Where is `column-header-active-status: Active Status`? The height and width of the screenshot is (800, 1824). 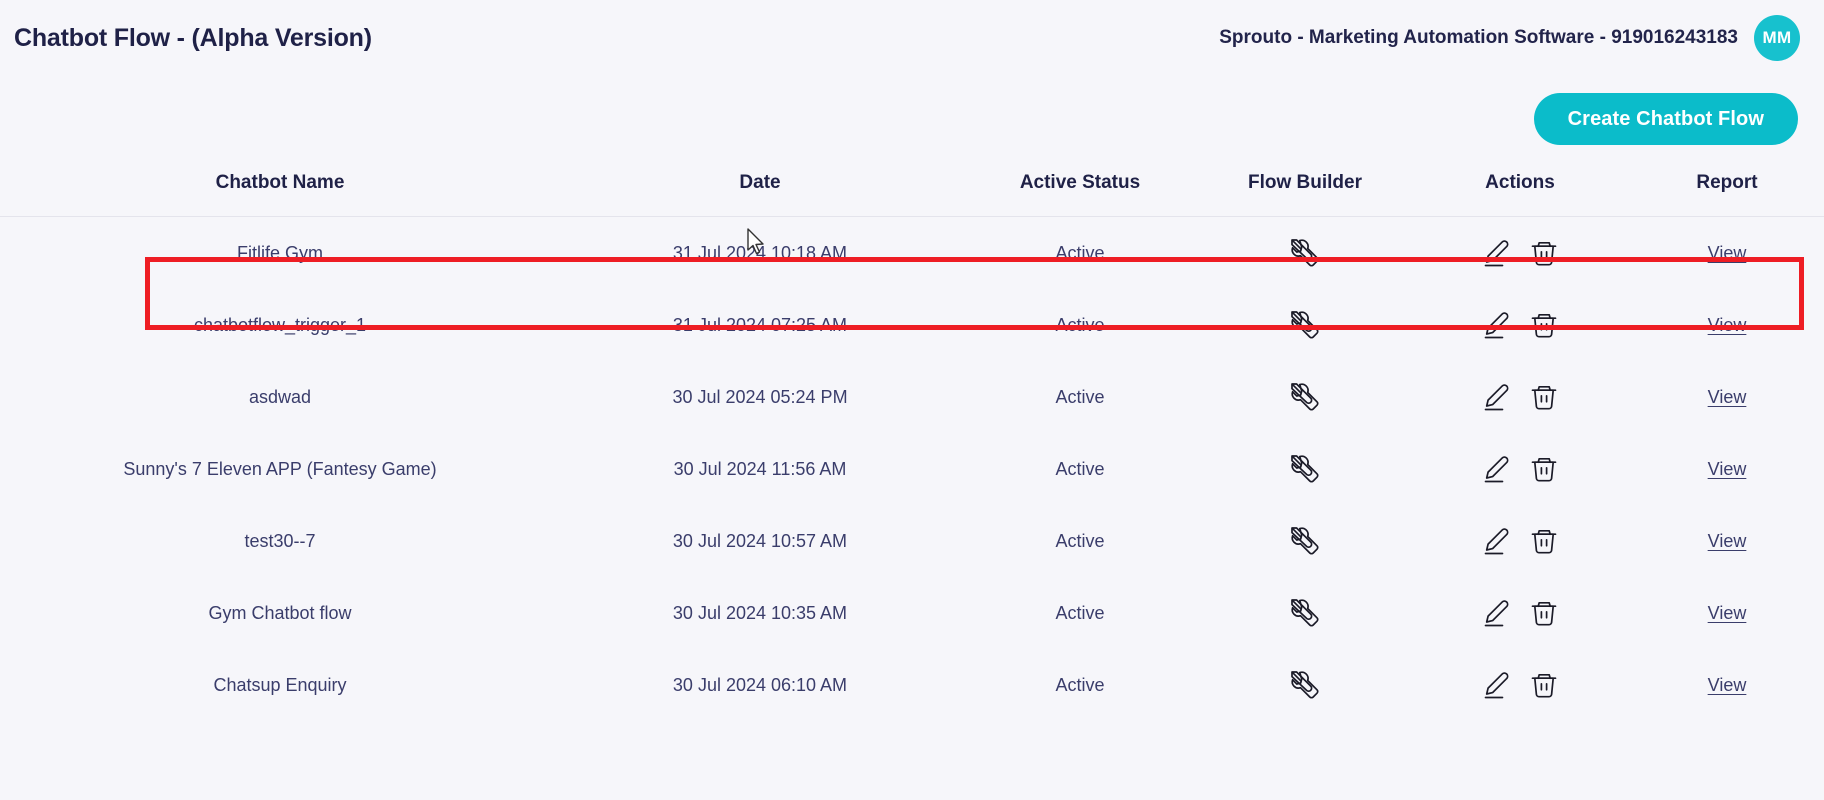 column-header-active-status: Active Status is located at coordinates (1080, 182).